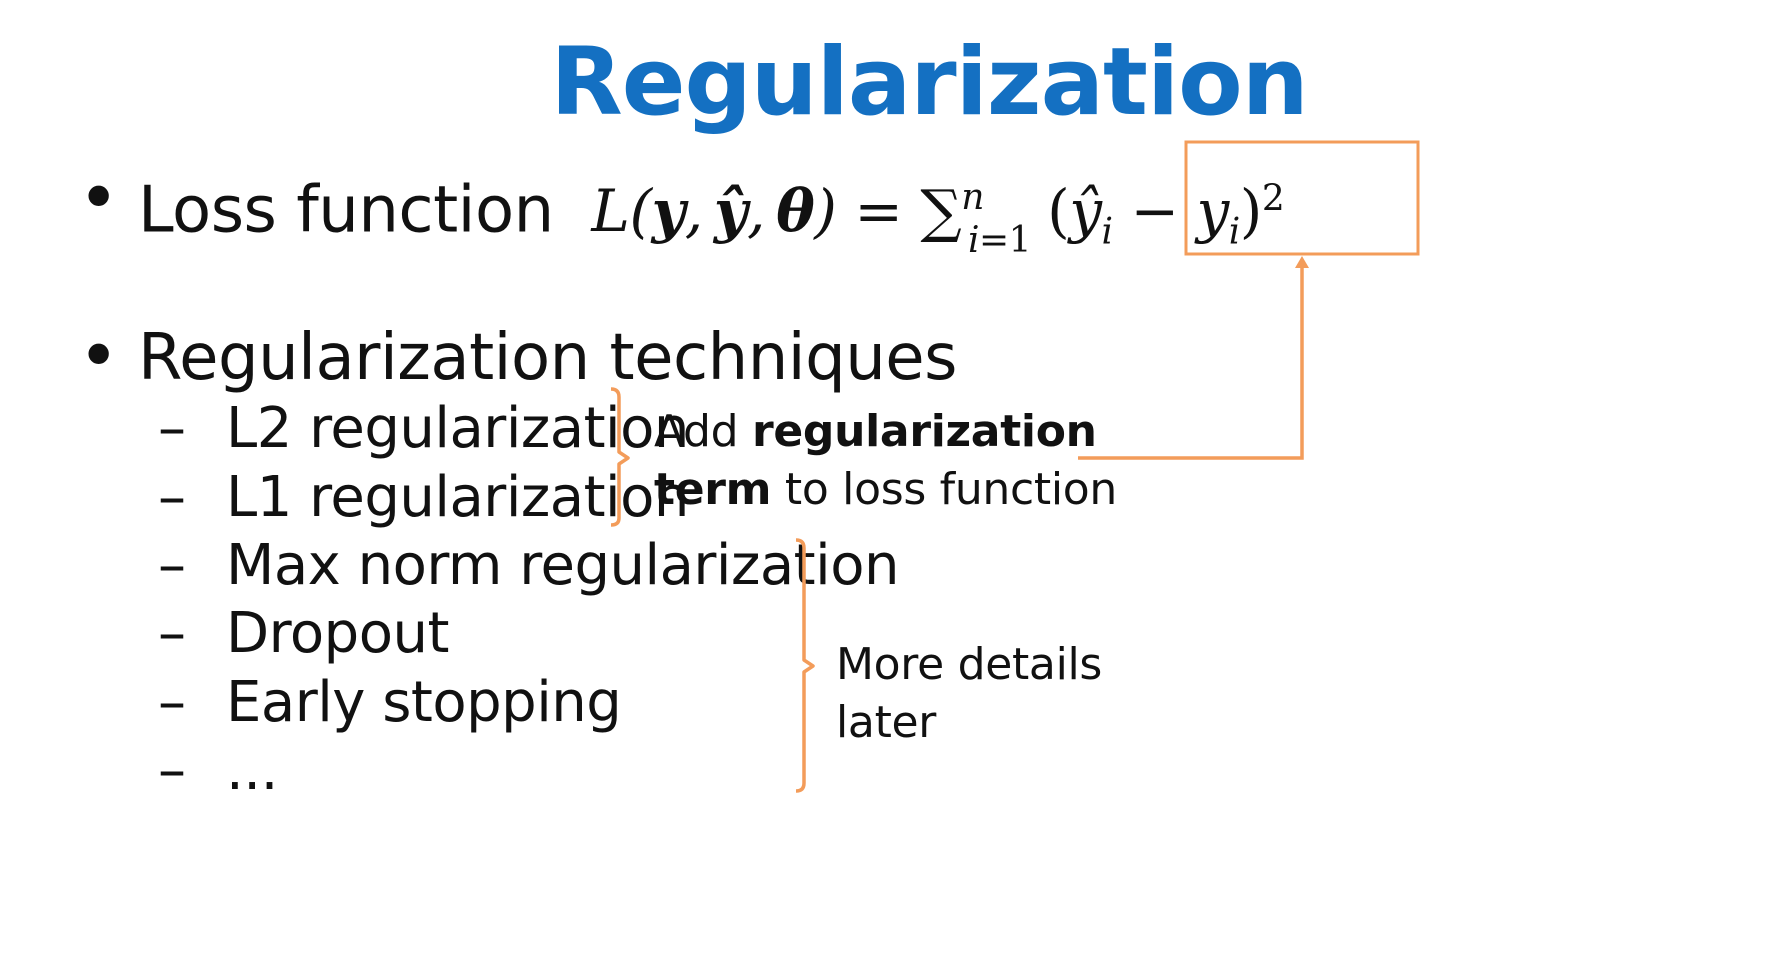  I want to click on arrow-head-icon, so click(1302, 262).